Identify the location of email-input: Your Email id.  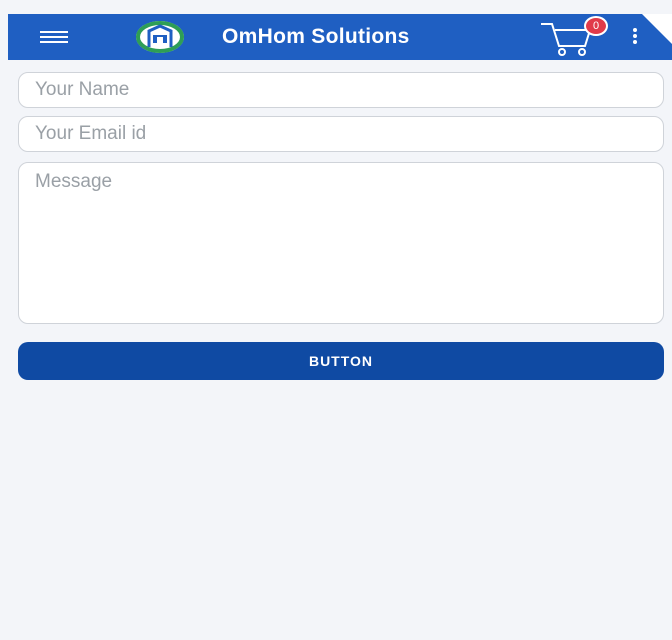
(341, 134).